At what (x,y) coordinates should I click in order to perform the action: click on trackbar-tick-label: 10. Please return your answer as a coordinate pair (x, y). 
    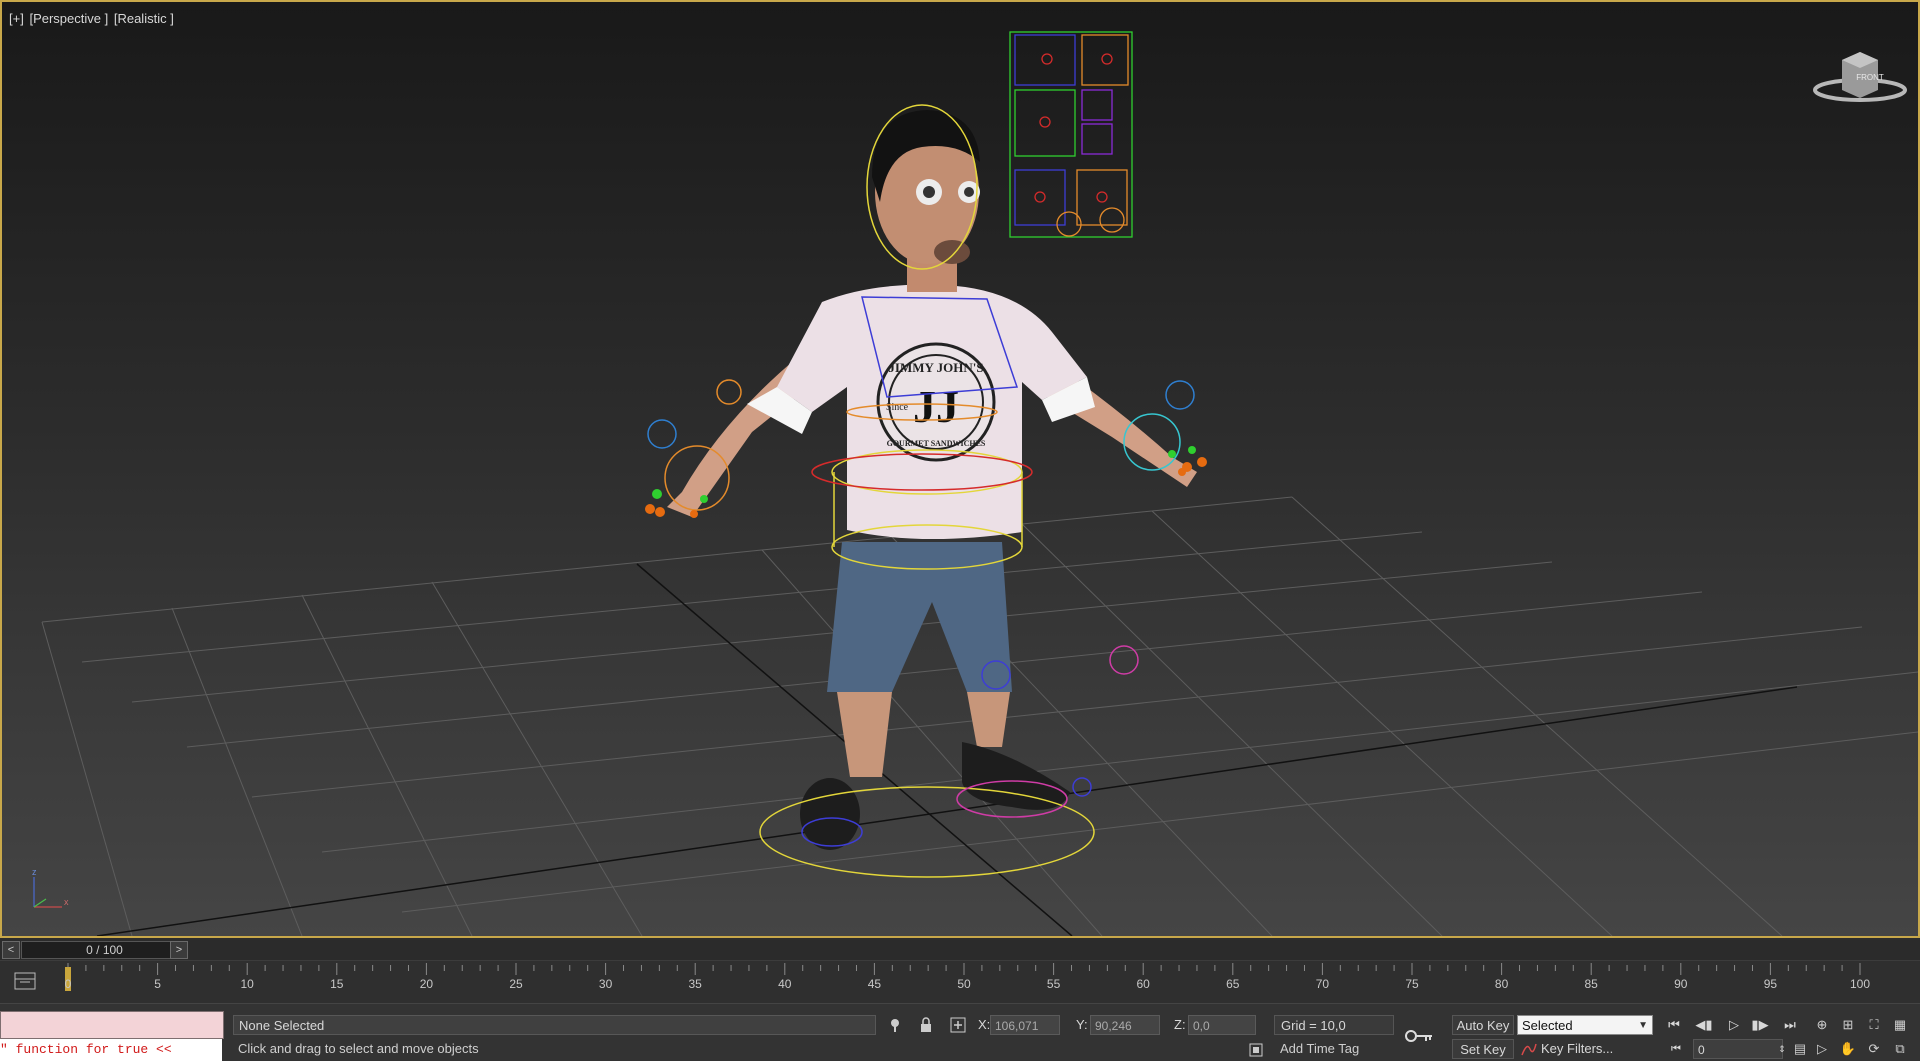
    Looking at the image, I should click on (247, 984).